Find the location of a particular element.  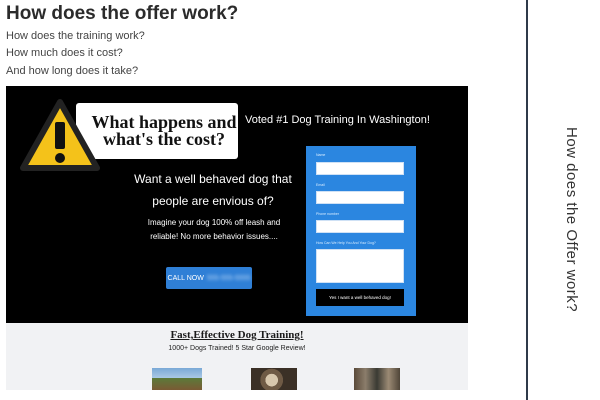

side-label: How does the Offer work? is located at coordinates (571, 220).